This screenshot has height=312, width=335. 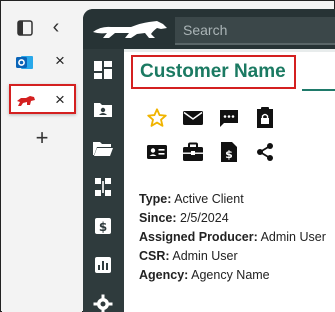 I want to click on email-icon, so click(x=193, y=118).